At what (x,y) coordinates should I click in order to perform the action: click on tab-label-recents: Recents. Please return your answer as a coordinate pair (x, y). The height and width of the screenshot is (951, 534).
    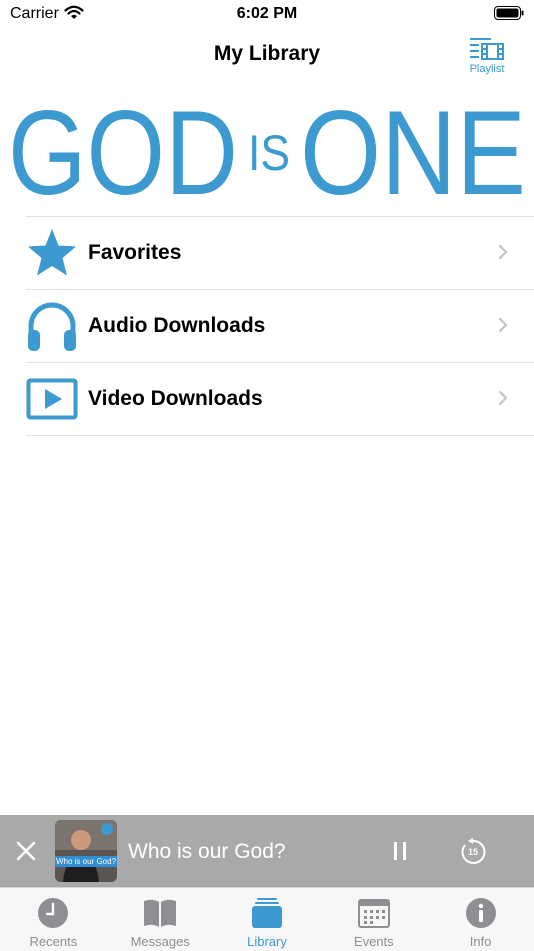
    Looking at the image, I should click on (53, 941).